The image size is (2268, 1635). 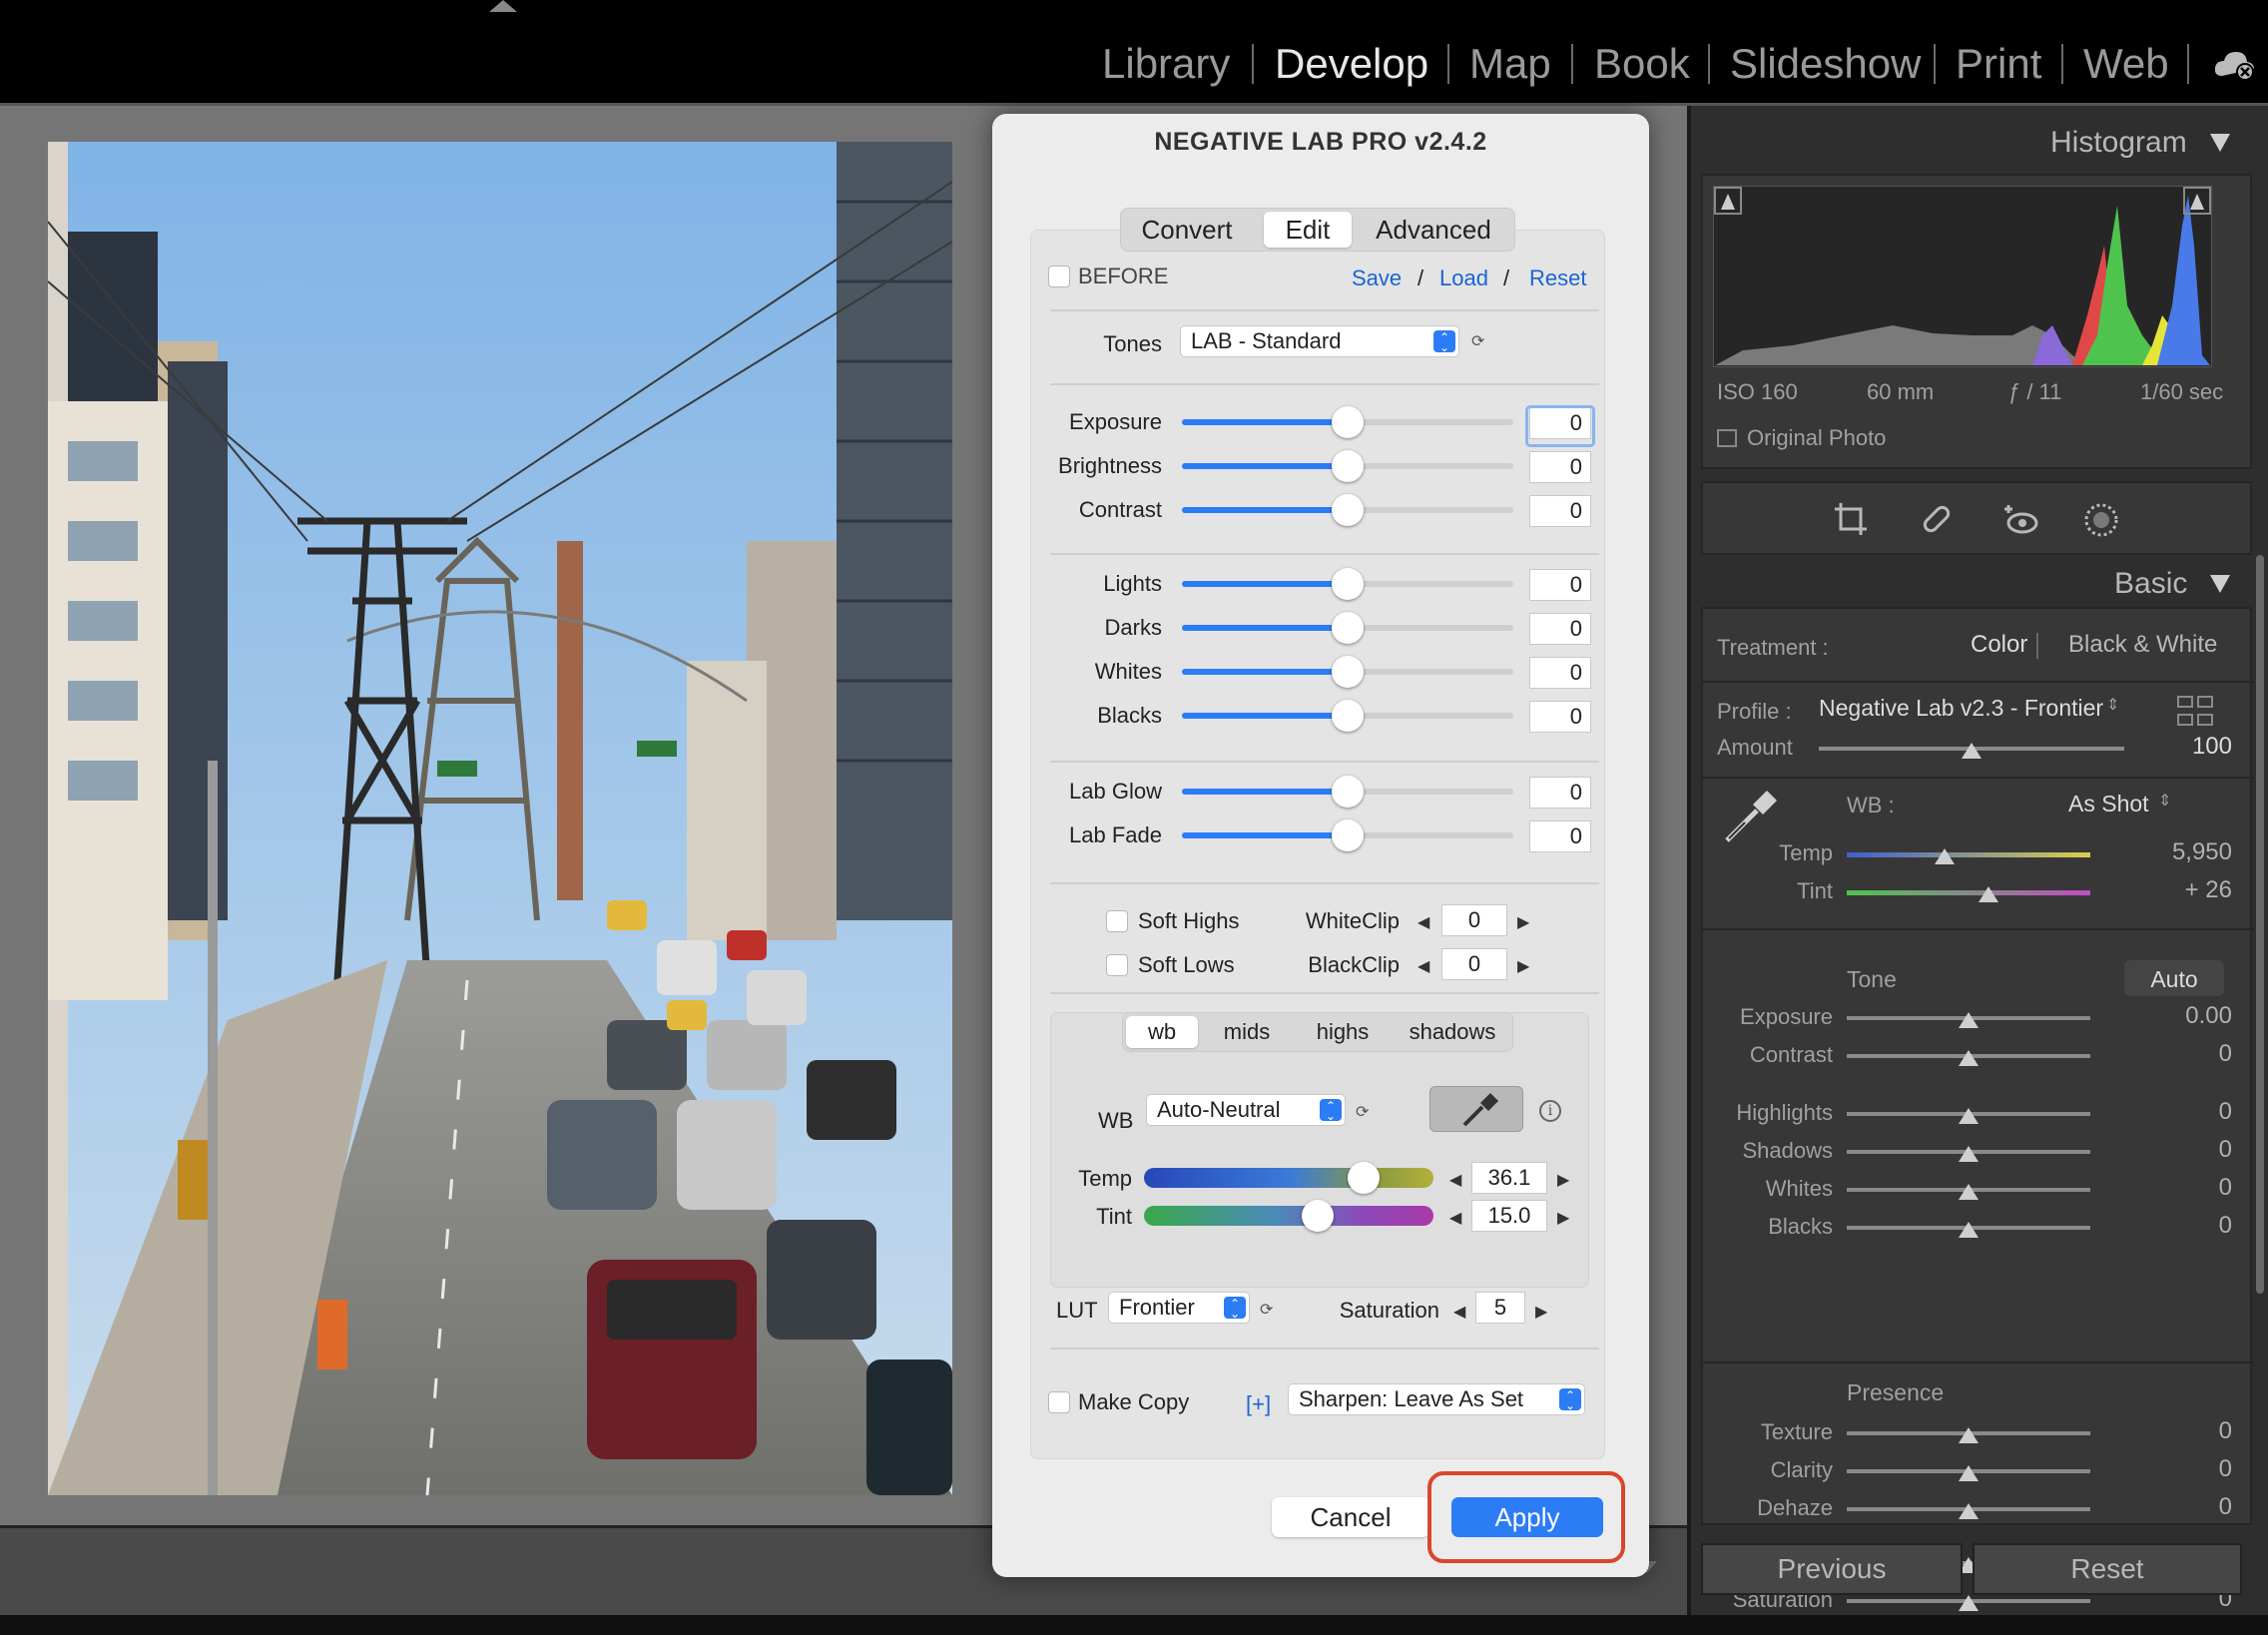 I want to click on saturation-input: 5, so click(x=1500, y=1308).